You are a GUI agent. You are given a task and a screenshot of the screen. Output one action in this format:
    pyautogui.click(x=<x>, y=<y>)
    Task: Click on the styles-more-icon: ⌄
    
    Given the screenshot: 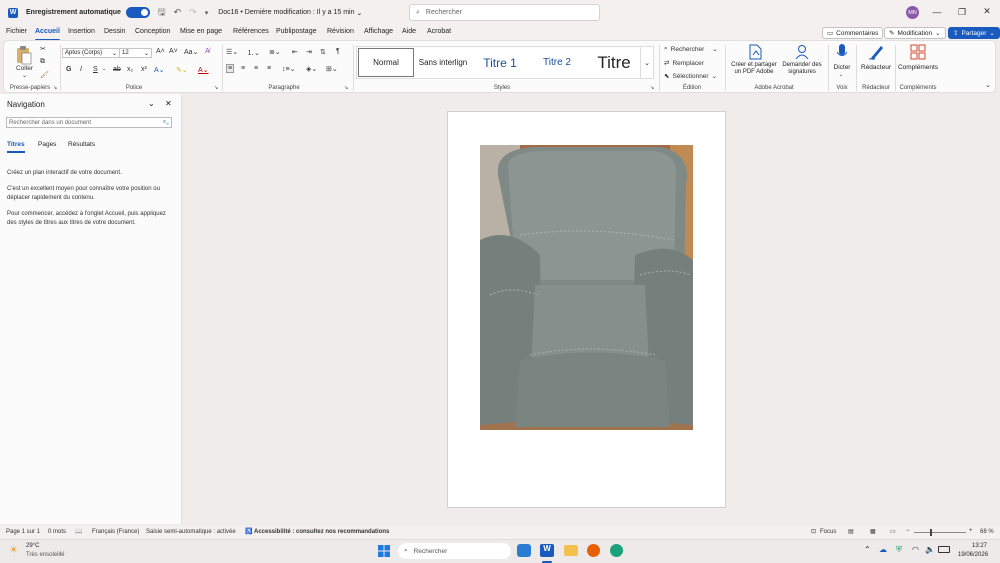 What is the action you would take?
    pyautogui.click(x=646, y=62)
    